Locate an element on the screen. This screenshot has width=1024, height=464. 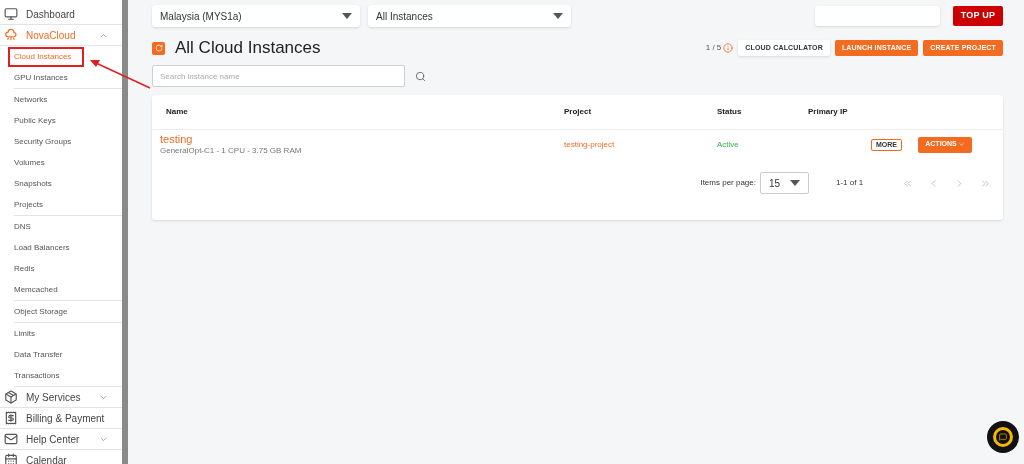
status-text: Active is located at coordinates (728, 144).